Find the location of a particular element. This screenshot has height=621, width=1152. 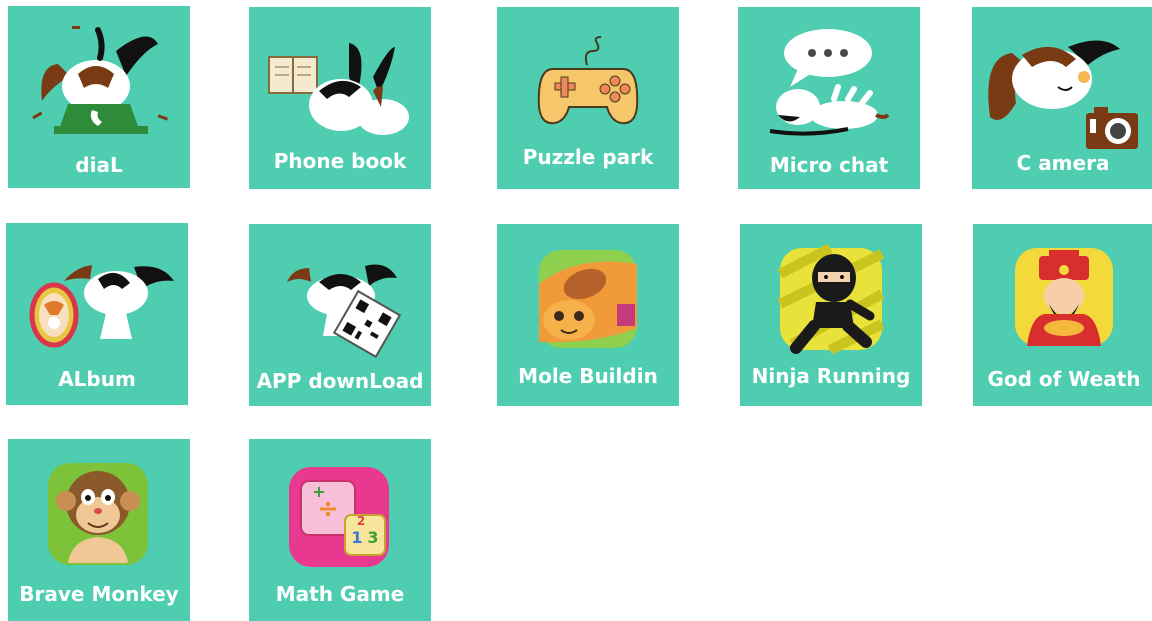

app-tile-dial: diaL is located at coordinates (99, 97).